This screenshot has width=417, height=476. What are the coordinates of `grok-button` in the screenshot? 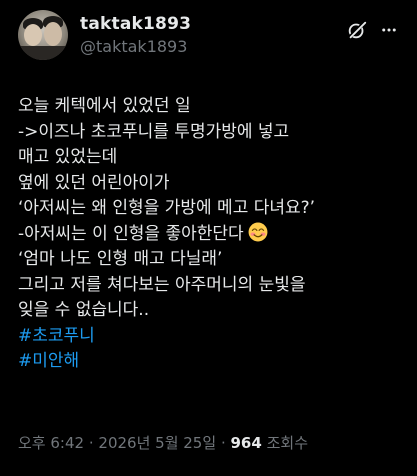 It's located at (357, 30).